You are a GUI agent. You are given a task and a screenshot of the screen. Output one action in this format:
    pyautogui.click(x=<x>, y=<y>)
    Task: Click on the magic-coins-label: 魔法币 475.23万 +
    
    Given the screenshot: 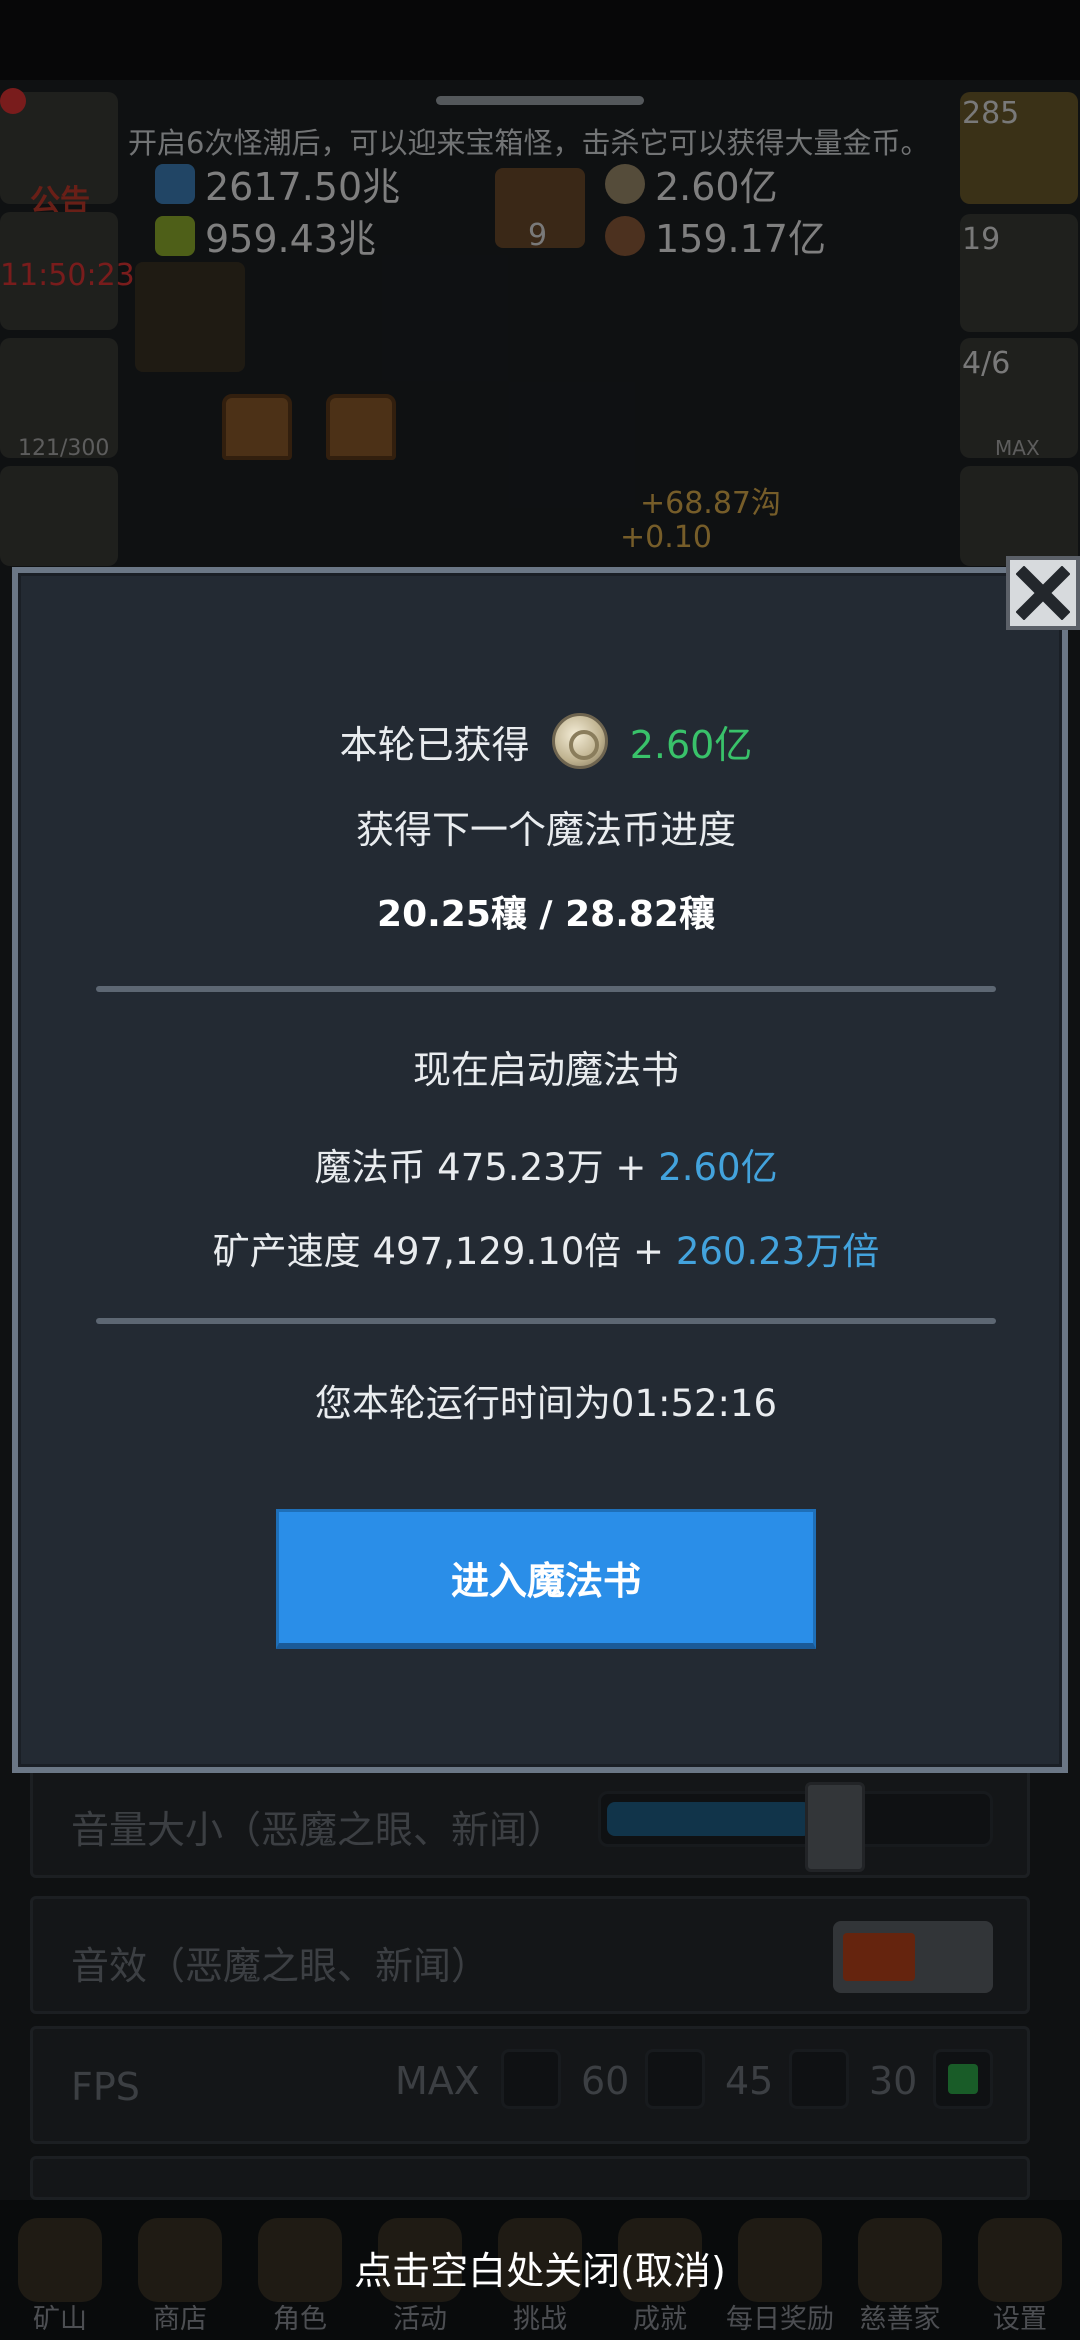 What is the action you would take?
    pyautogui.click(x=480, y=1167)
    